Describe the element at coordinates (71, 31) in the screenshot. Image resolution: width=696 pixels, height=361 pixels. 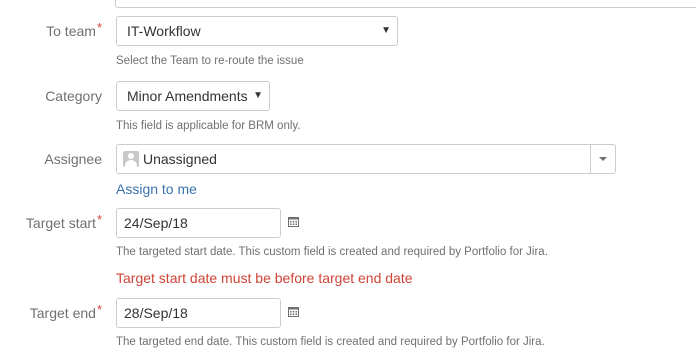
I see `to-team-label-text: To team` at that location.